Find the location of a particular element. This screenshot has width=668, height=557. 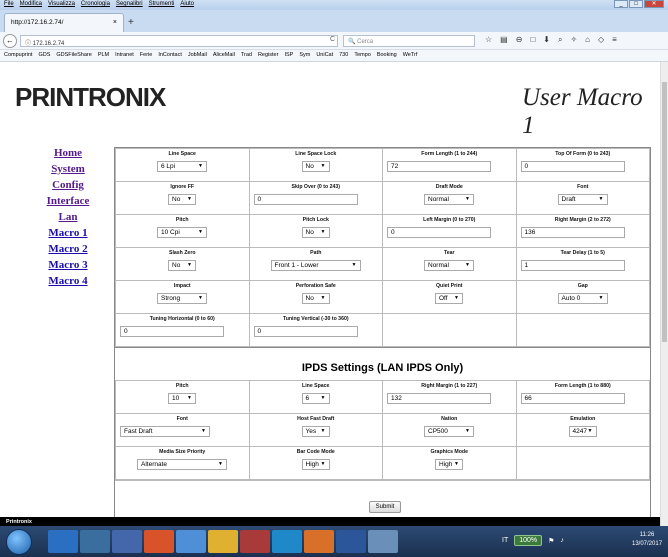

bookmark-item: Ferie is located at coordinates (146, 55).